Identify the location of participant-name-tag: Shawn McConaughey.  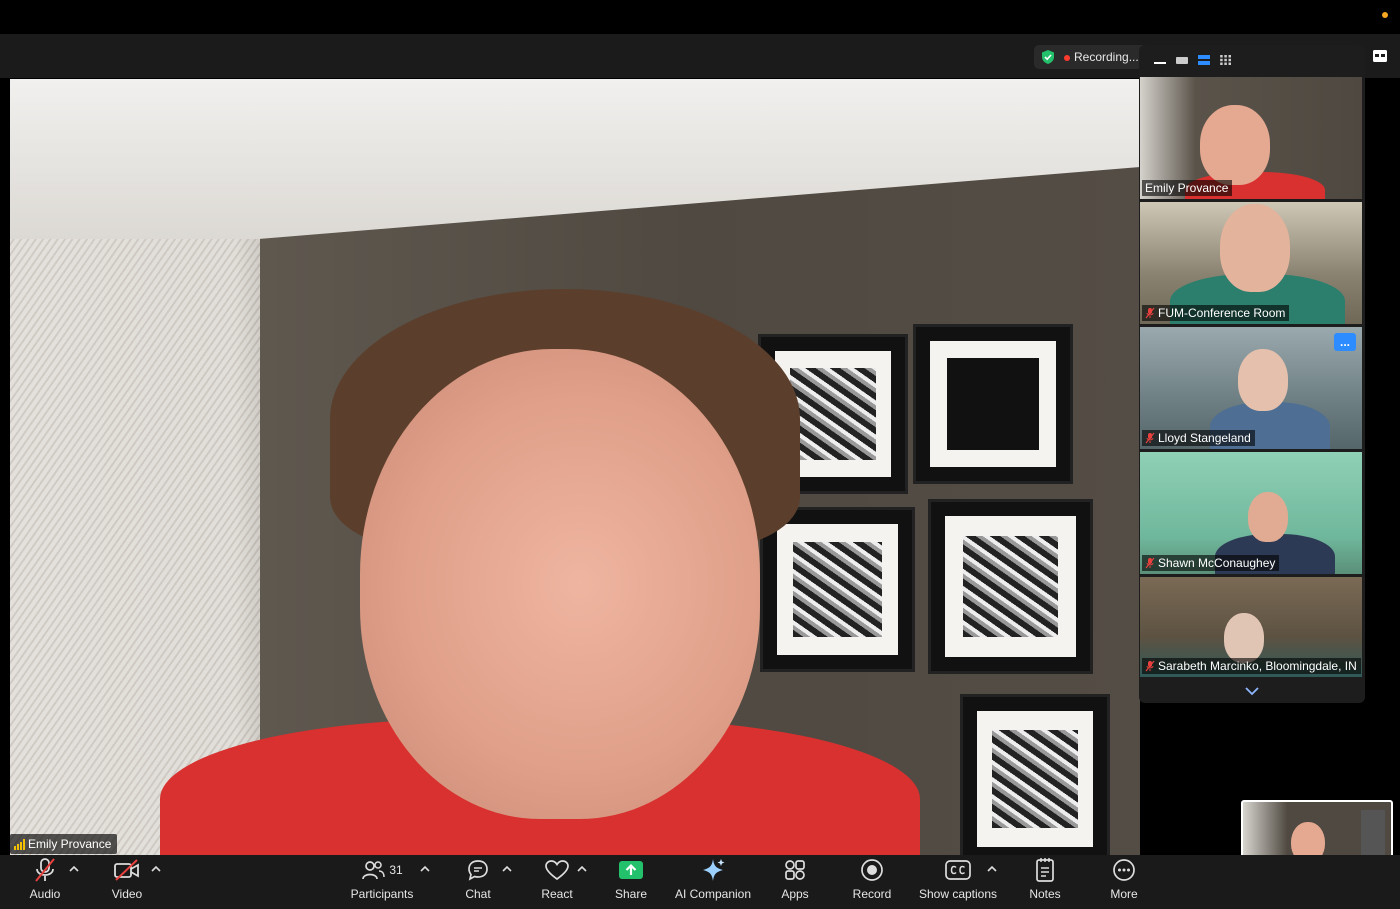
(1211, 563).